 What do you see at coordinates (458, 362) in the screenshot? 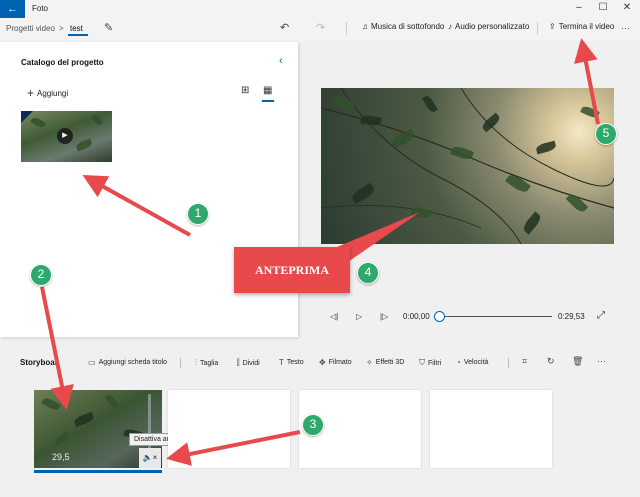
I see `speed-icon: ◔` at bounding box center [458, 362].